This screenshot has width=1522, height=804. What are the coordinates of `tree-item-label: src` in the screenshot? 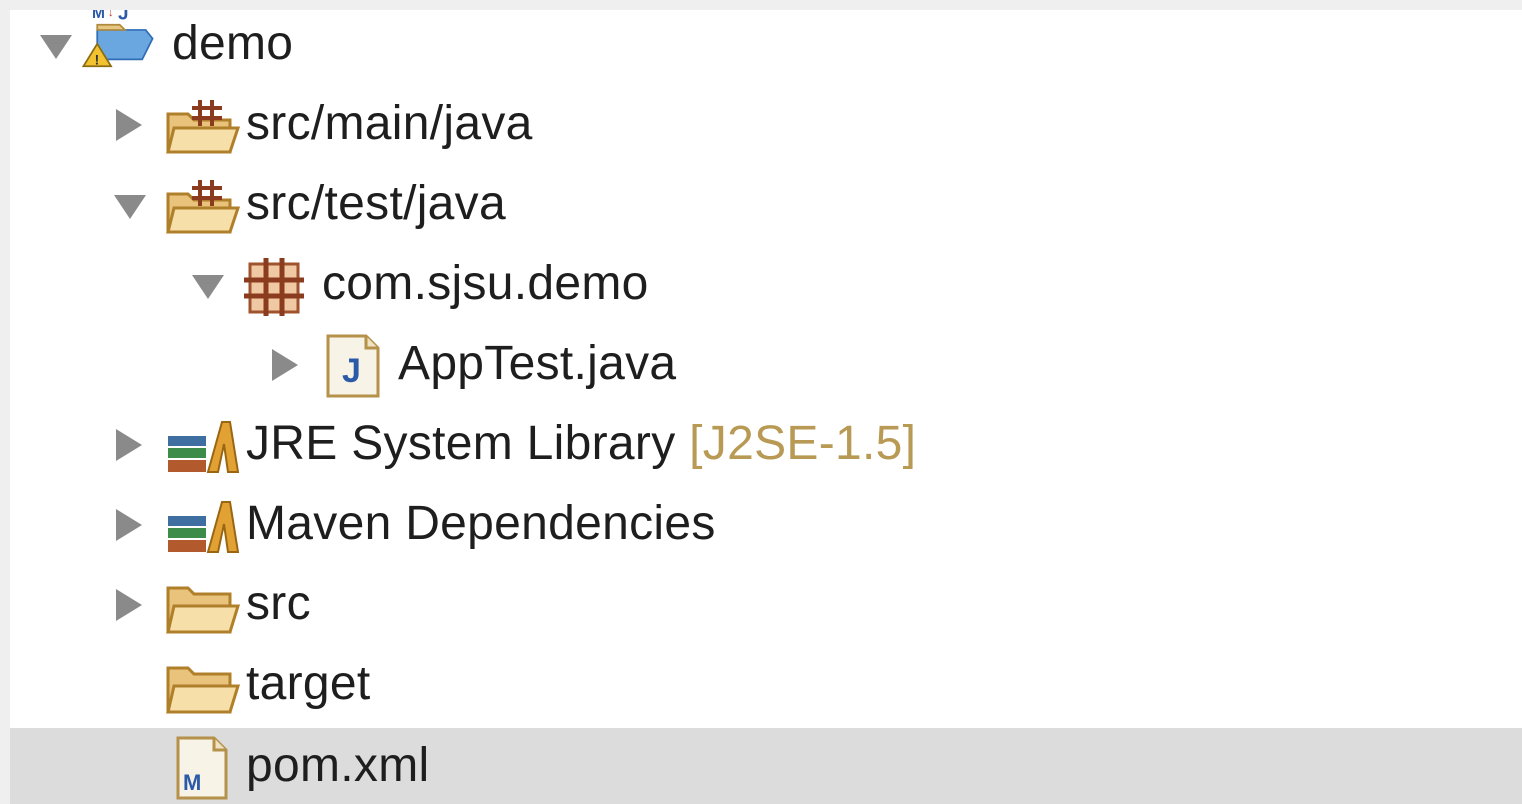 It's located at (278, 603).